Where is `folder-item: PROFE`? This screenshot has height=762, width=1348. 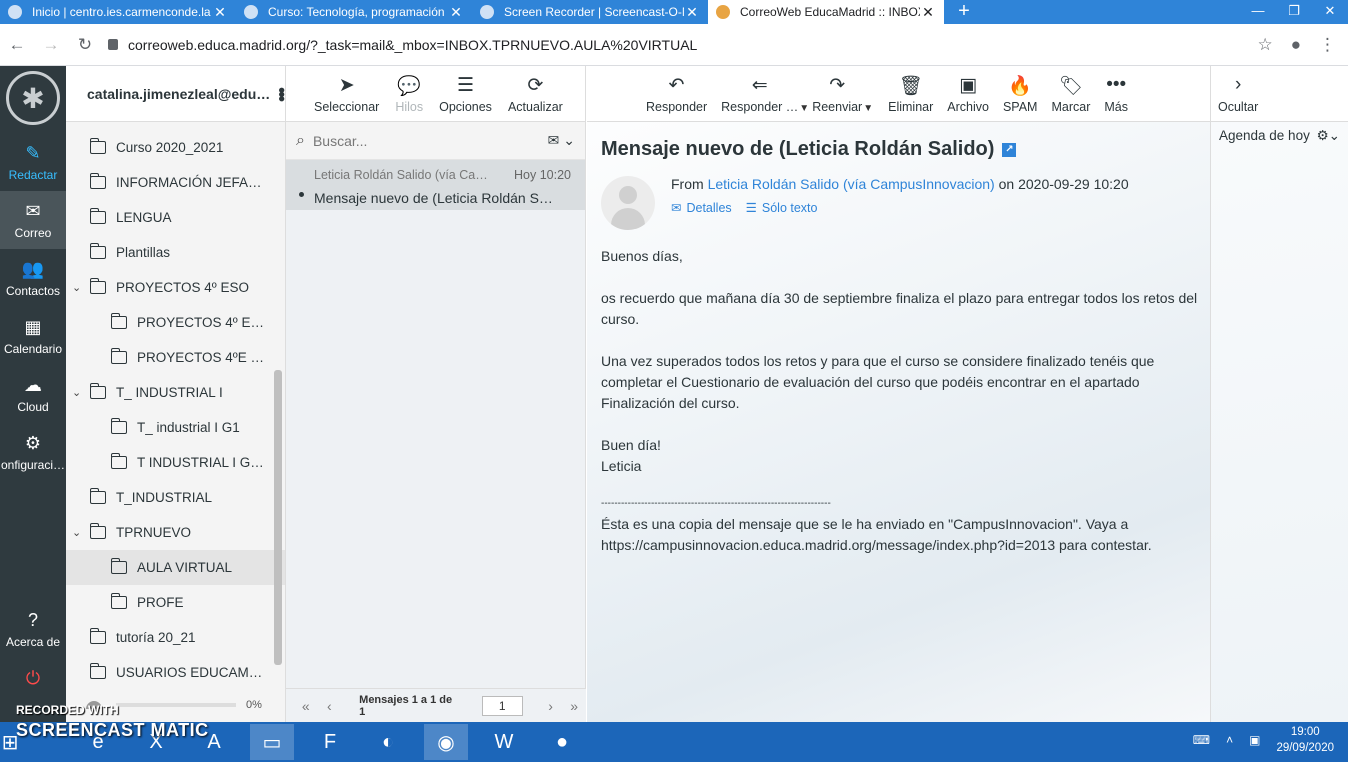 folder-item: PROFE is located at coordinates (175, 602).